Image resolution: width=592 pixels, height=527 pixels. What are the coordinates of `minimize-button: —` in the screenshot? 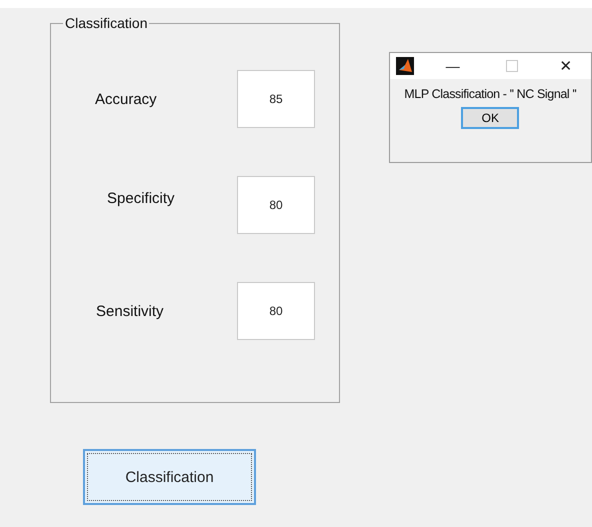 It's located at (453, 66).